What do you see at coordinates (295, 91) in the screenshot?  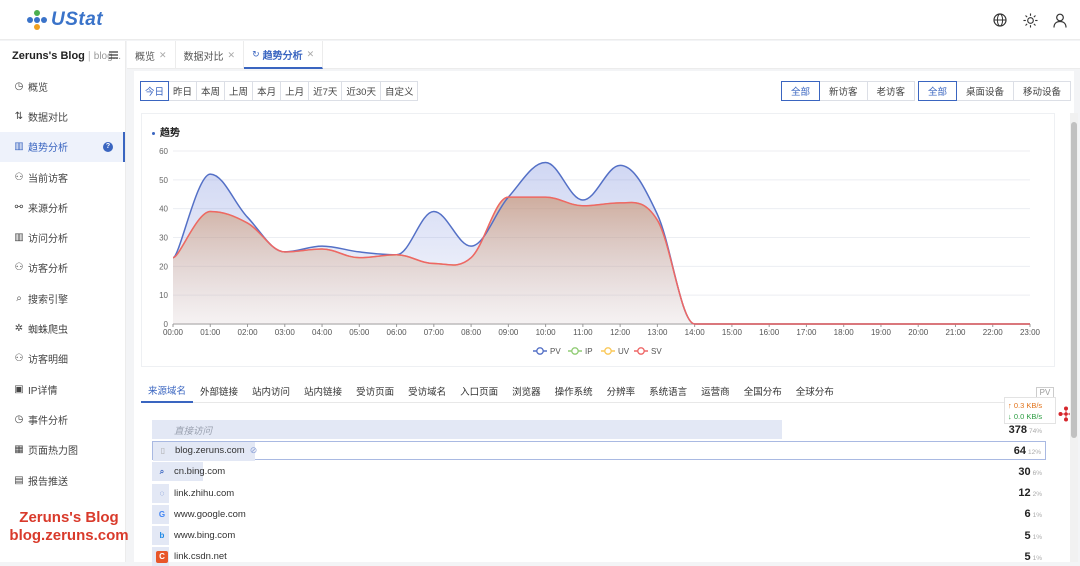 I see `date-filter-button: 上月` at bounding box center [295, 91].